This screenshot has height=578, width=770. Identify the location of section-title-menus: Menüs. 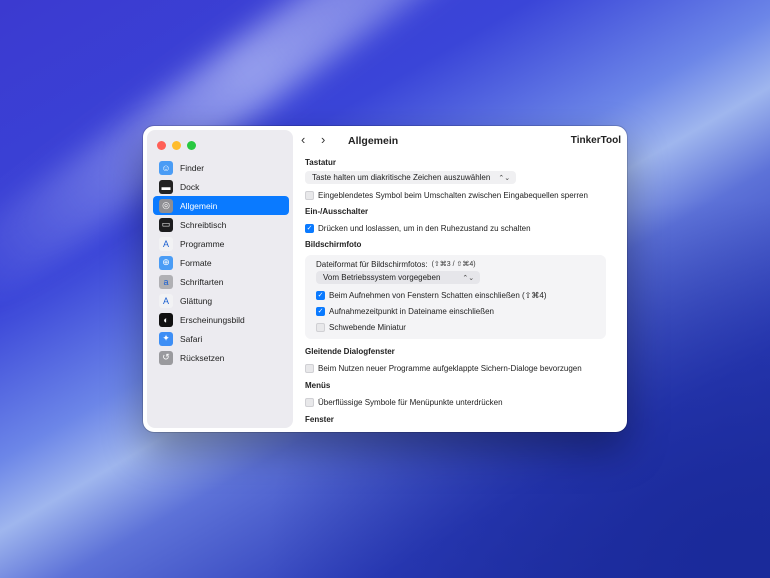
(318, 385).